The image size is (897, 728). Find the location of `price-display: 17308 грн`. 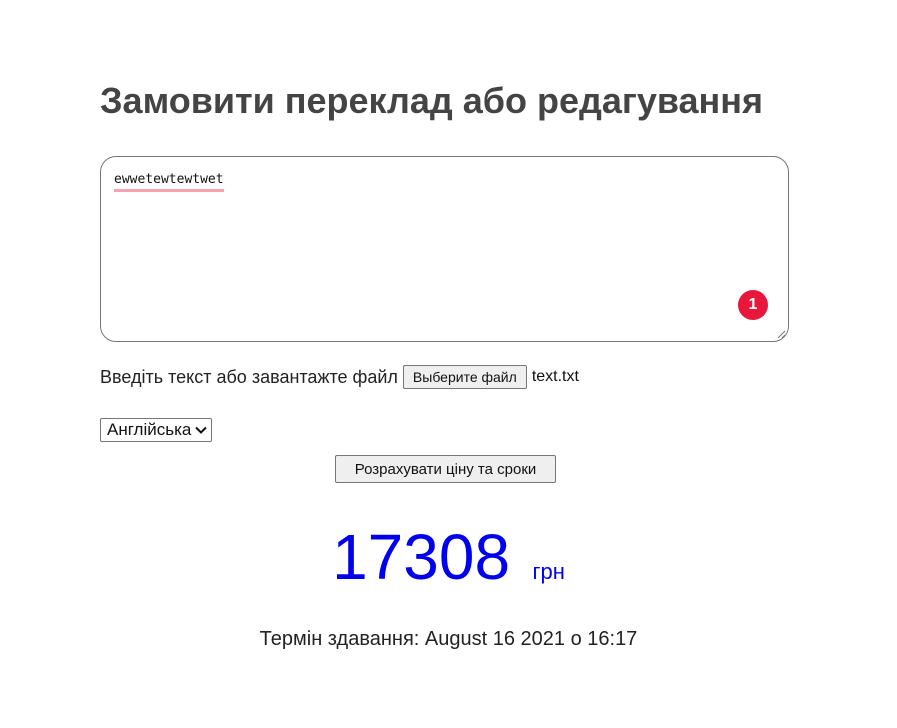

price-display: 17308 грн is located at coordinates (448, 557).